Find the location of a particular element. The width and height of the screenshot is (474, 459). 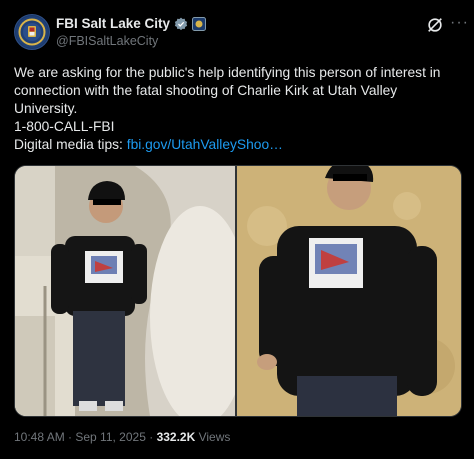

author-name-row: FBI Salt Lake City is located at coordinates (131, 23).